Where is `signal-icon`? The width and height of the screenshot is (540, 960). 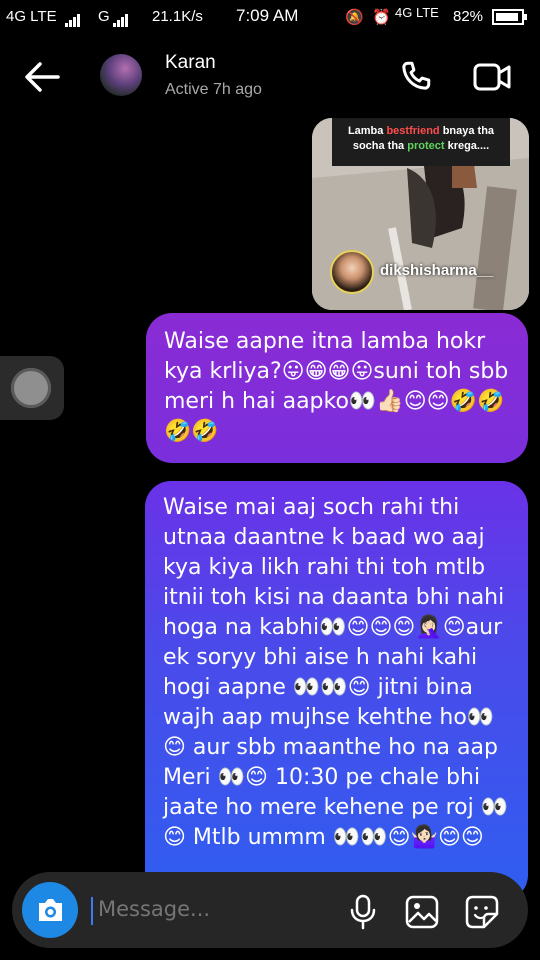 signal-icon is located at coordinates (72, 18).